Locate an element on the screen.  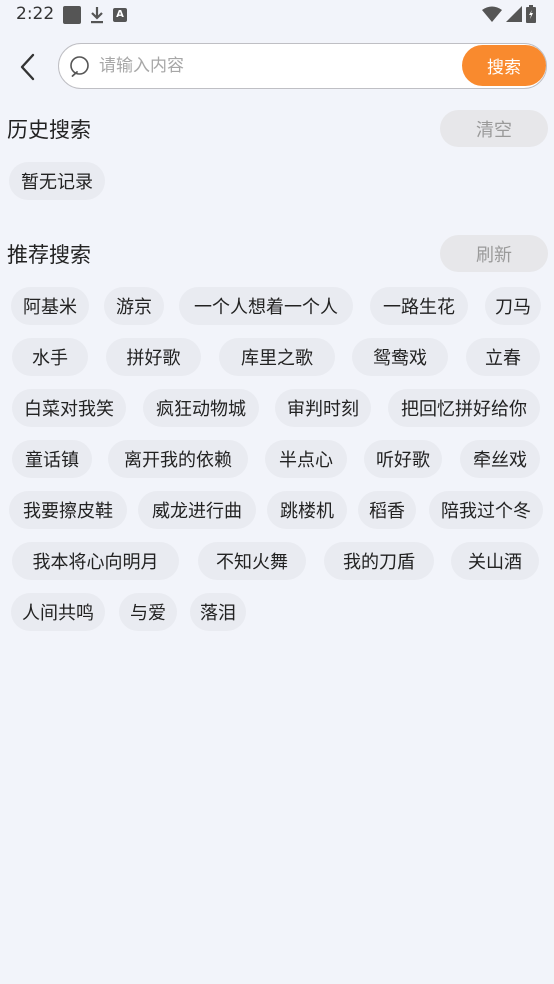
recommend-tag: 水手 is located at coordinates (50, 357).